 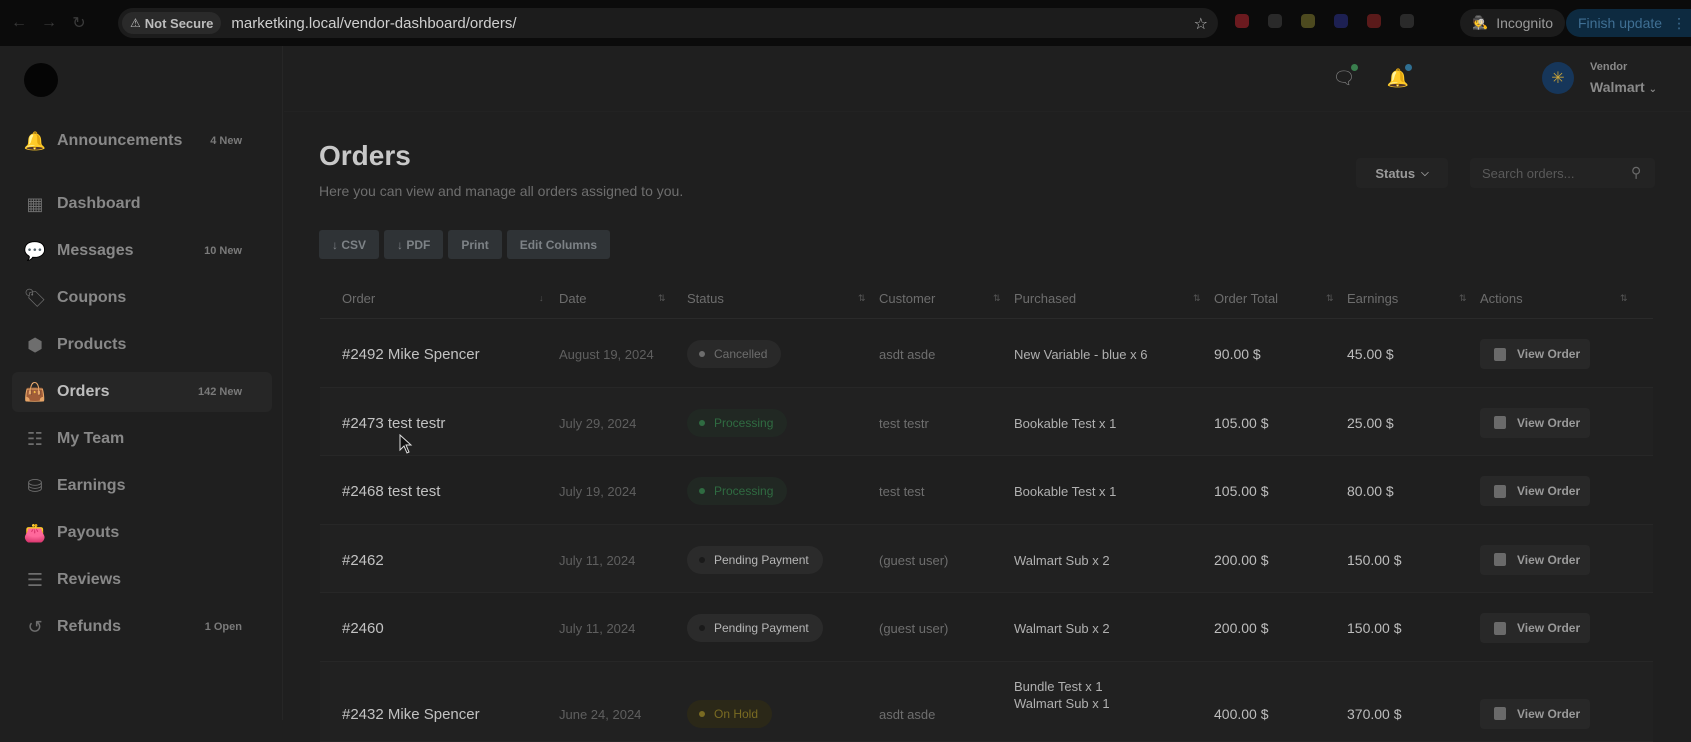 What do you see at coordinates (142, 345) in the screenshot?
I see `sidebar-item-products: ⬢ Products` at bounding box center [142, 345].